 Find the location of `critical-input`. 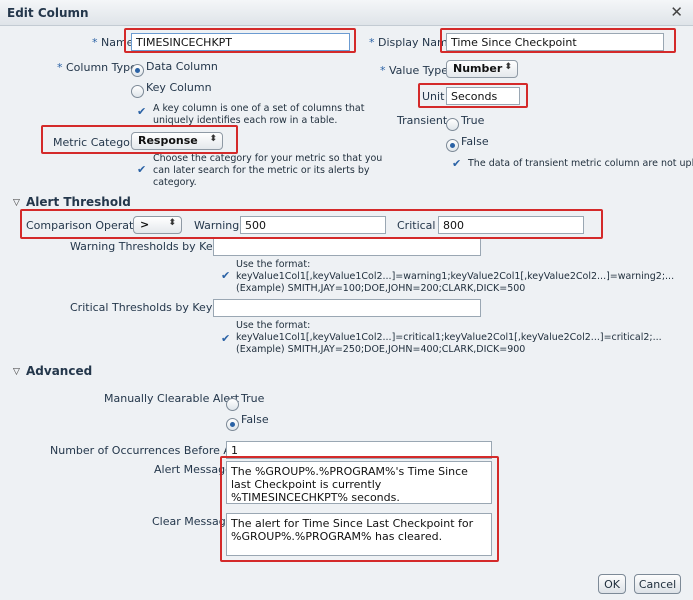

critical-input is located at coordinates (511, 225).